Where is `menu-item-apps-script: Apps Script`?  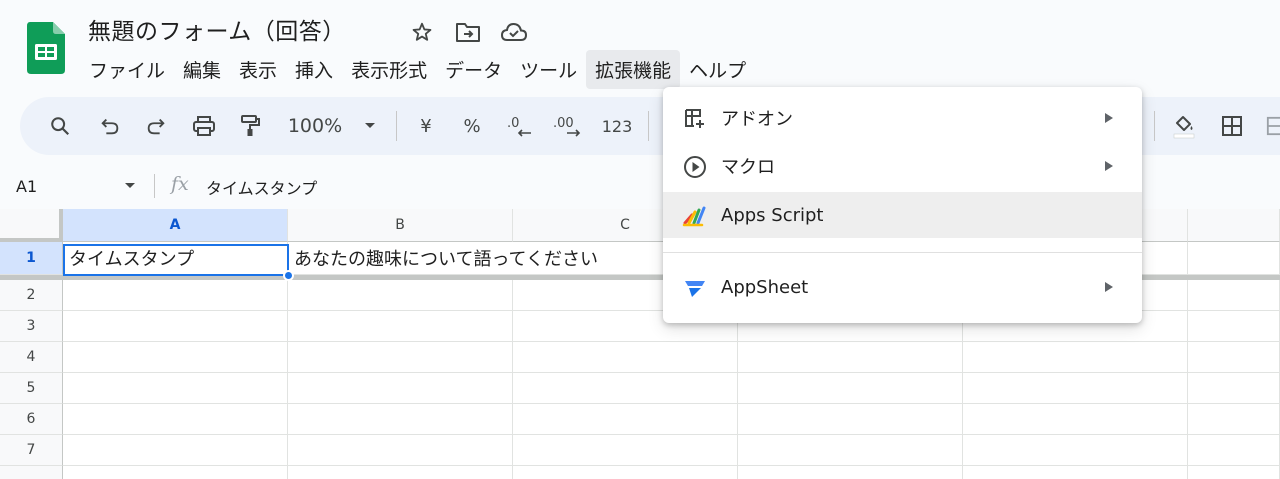
menu-item-apps-script: Apps Script is located at coordinates (902, 215).